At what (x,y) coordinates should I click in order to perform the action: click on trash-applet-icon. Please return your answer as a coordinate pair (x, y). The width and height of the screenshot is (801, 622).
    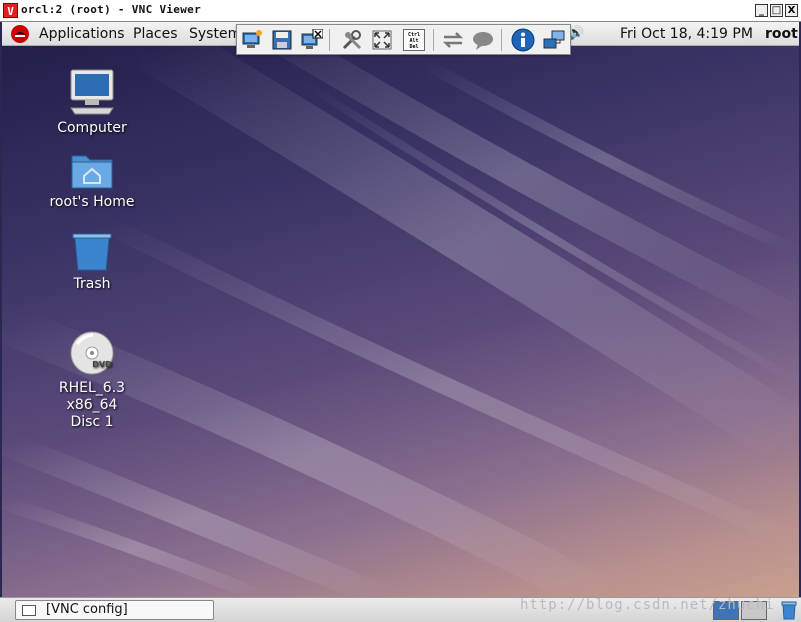
    Looking at the image, I should click on (789, 610).